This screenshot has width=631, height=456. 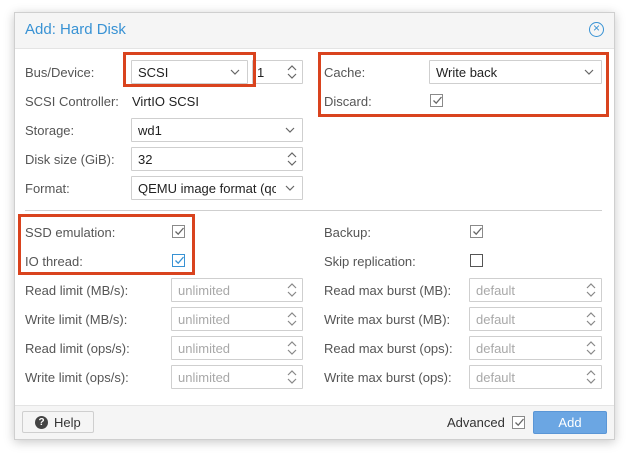 I want to click on device-number-value: 1, so click(x=261, y=72).